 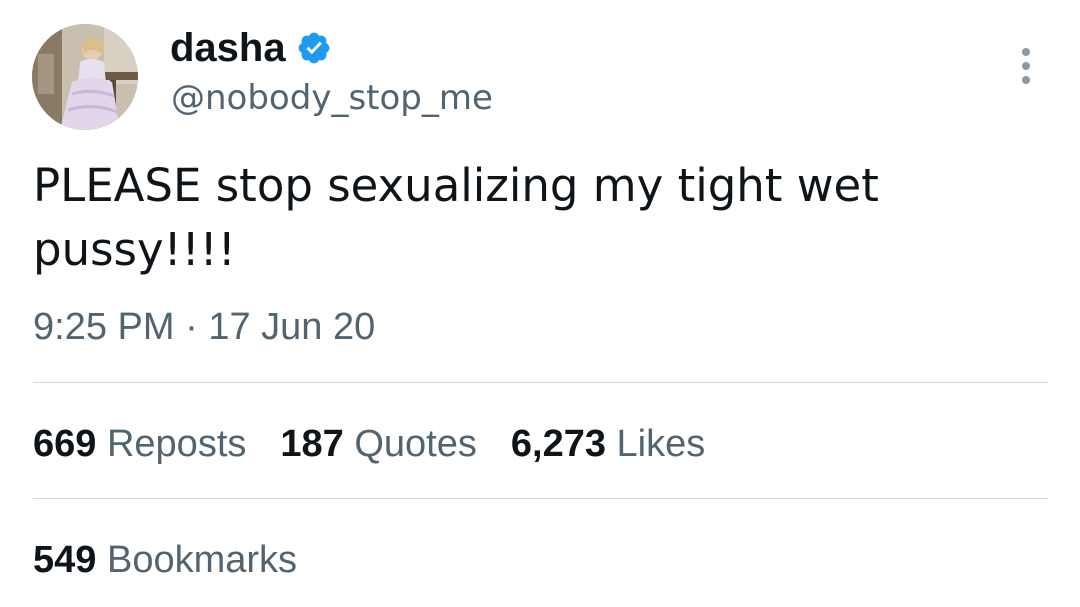 What do you see at coordinates (176, 444) in the screenshot?
I see `reposts-label: Reposts` at bounding box center [176, 444].